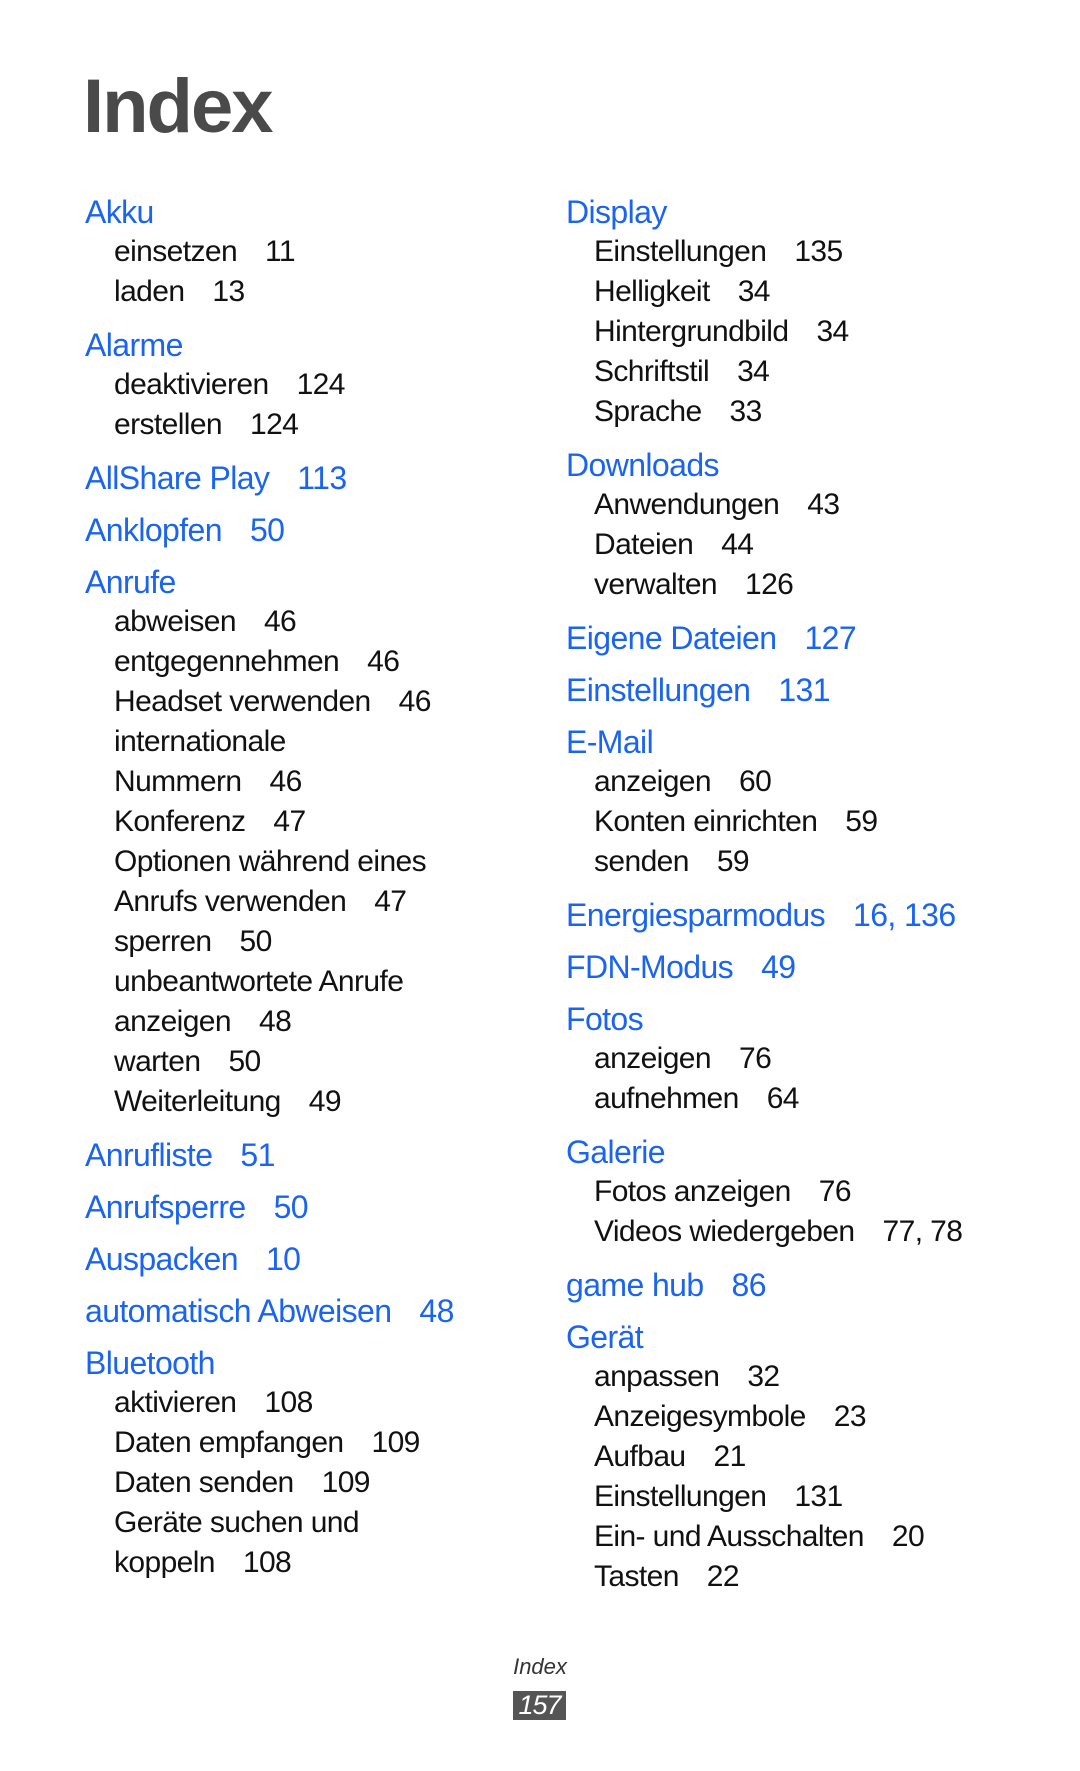  Describe the element at coordinates (305, 1363) in the screenshot. I see `index-heading: Bluetooth` at that location.